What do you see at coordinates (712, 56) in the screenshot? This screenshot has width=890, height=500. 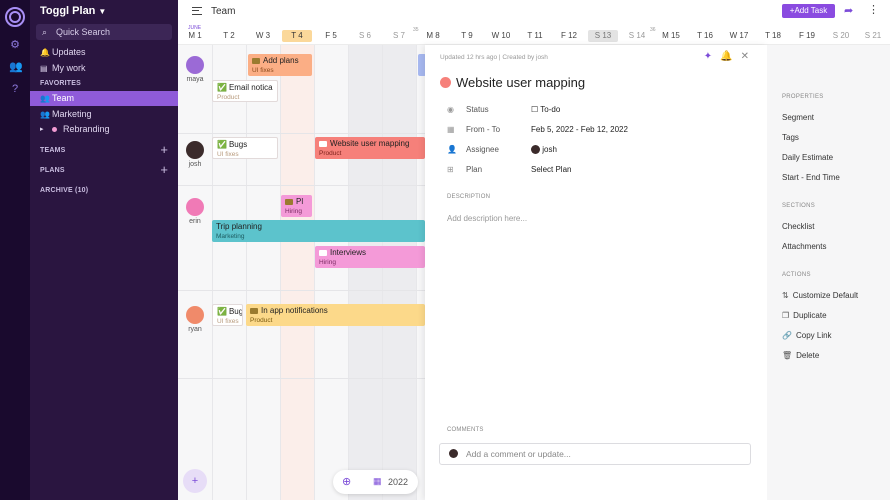 I see `magic-icon: ✦` at bounding box center [712, 56].